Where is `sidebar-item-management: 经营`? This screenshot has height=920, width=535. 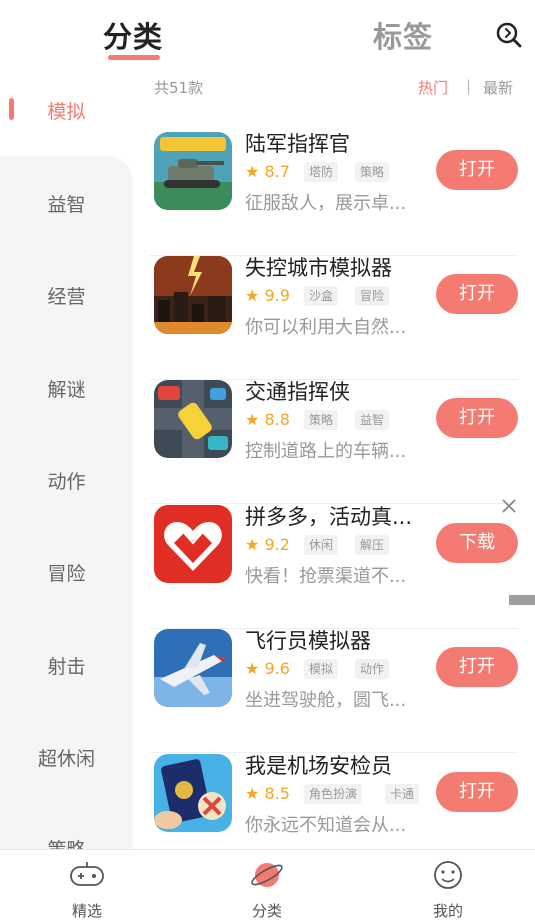
sidebar-item-management: 经营 is located at coordinates (66, 295).